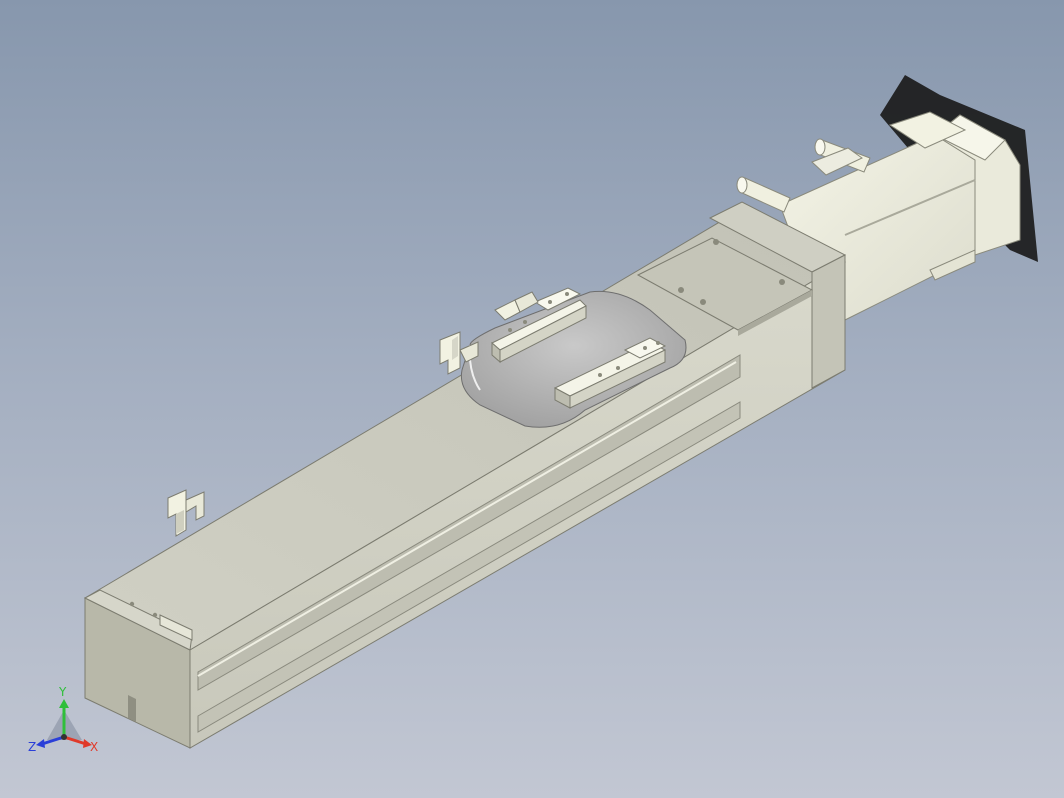  I want to click on x-axis-label: X, so click(94, 747).